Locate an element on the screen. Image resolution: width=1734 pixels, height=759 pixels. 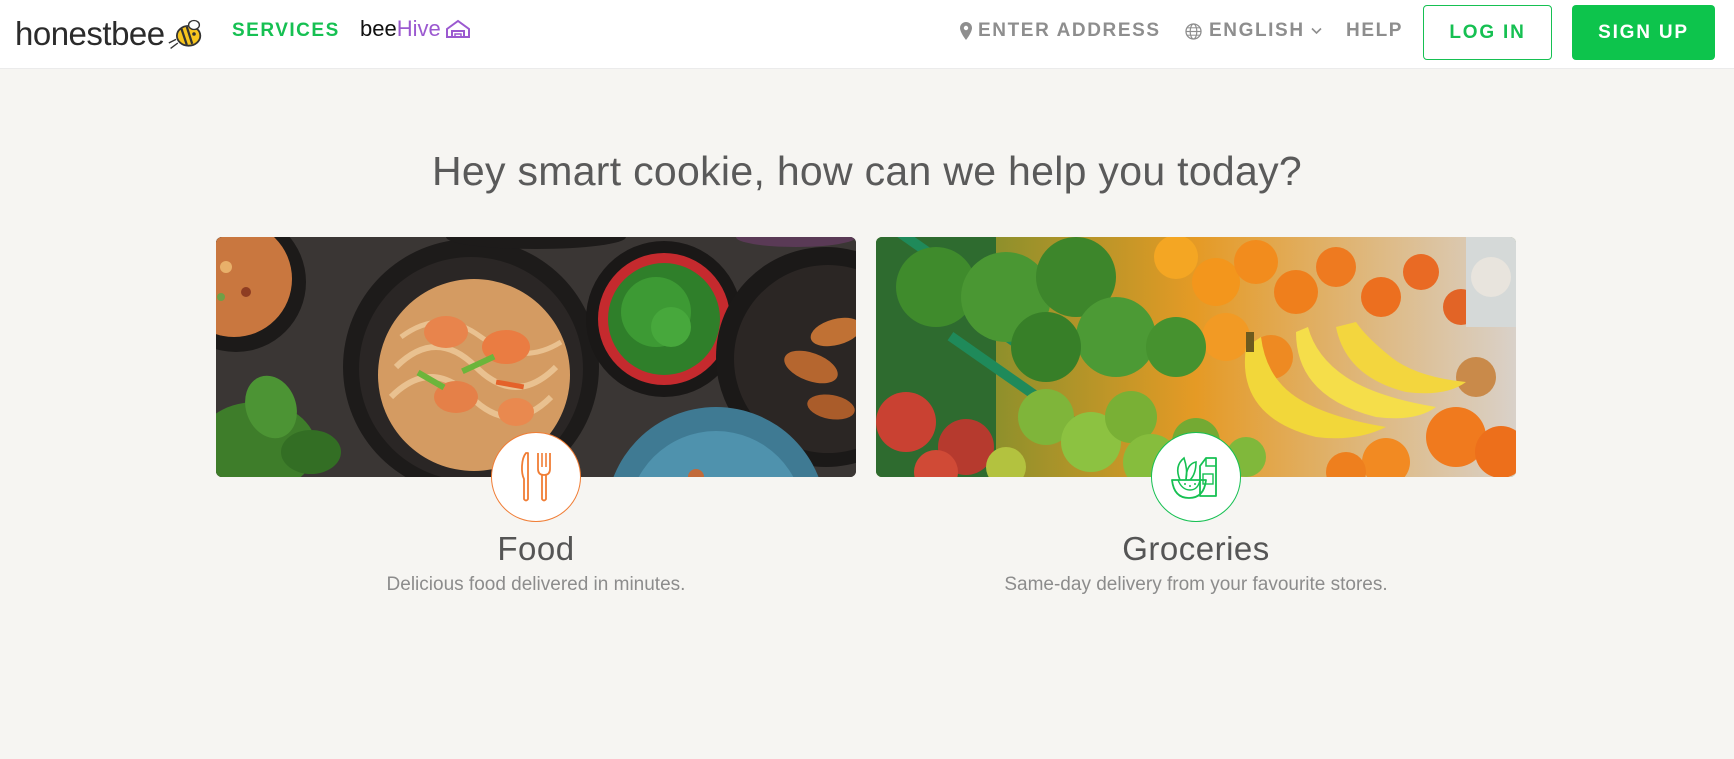
logo-text: honestbee is located at coordinates (90, 33).